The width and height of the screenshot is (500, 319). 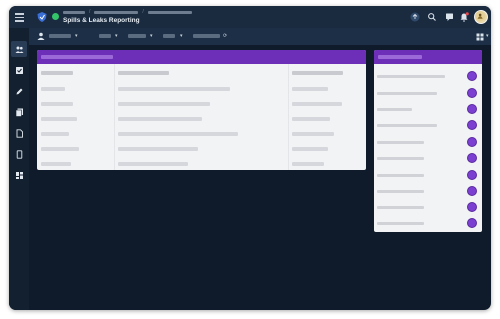 I want to click on user-filter, so click(x=60, y=36).